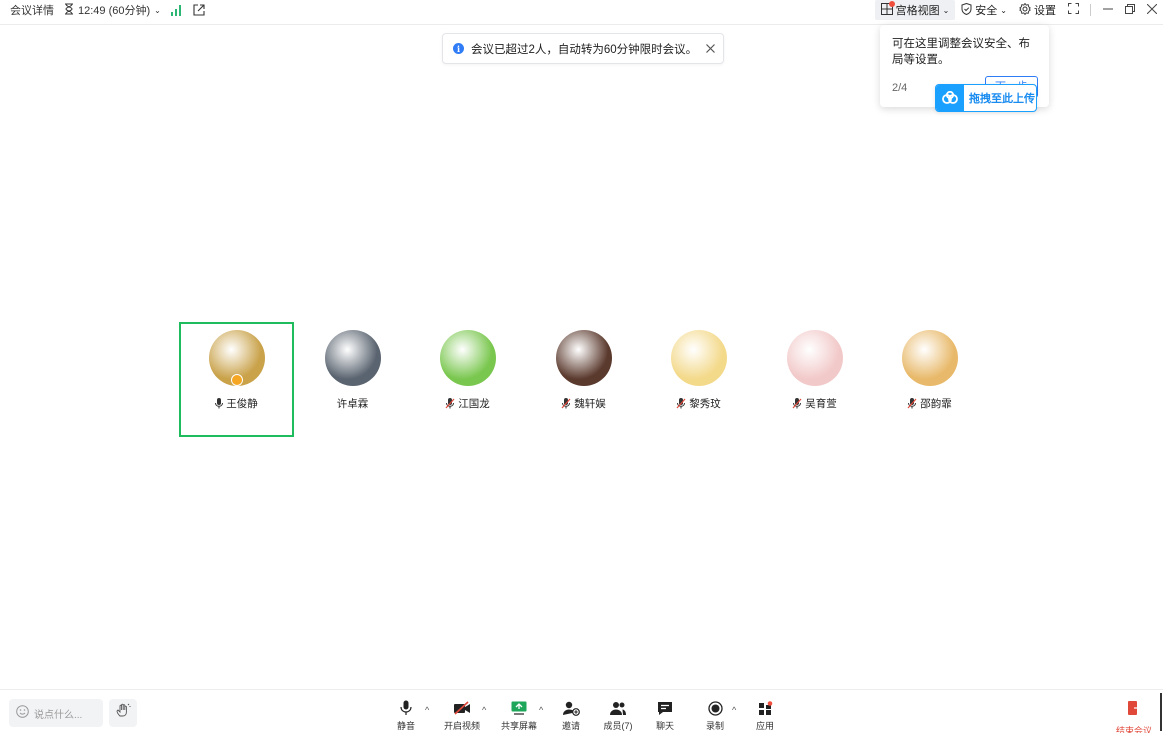 Image resolution: width=1163 pixels, height=733 pixels. I want to click on minimize-icon, so click(1108, 10).